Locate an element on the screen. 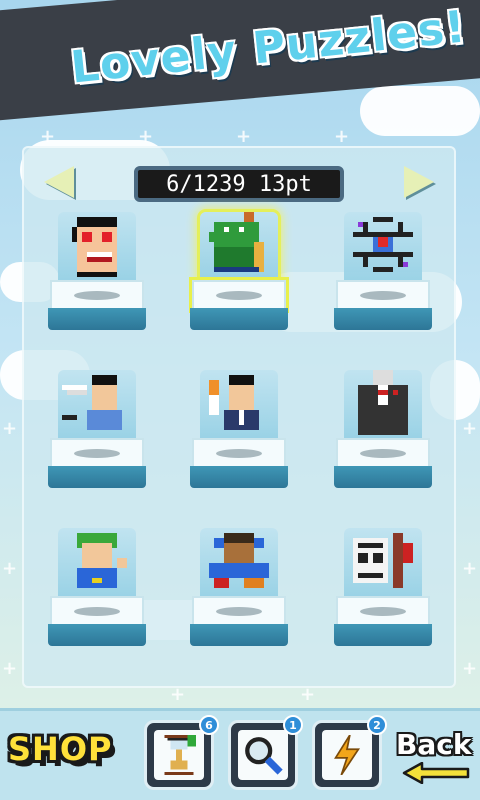 This screenshot has width=480, height=800. lightning-count-badge: 2 is located at coordinates (377, 725).